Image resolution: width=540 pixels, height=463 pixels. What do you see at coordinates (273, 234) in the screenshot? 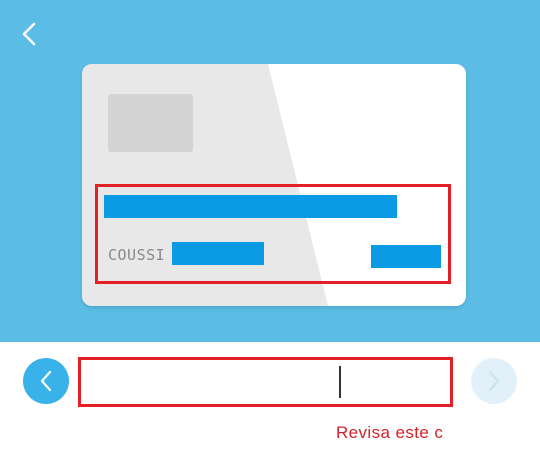
I see `card-details-highlight` at bounding box center [273, 234].